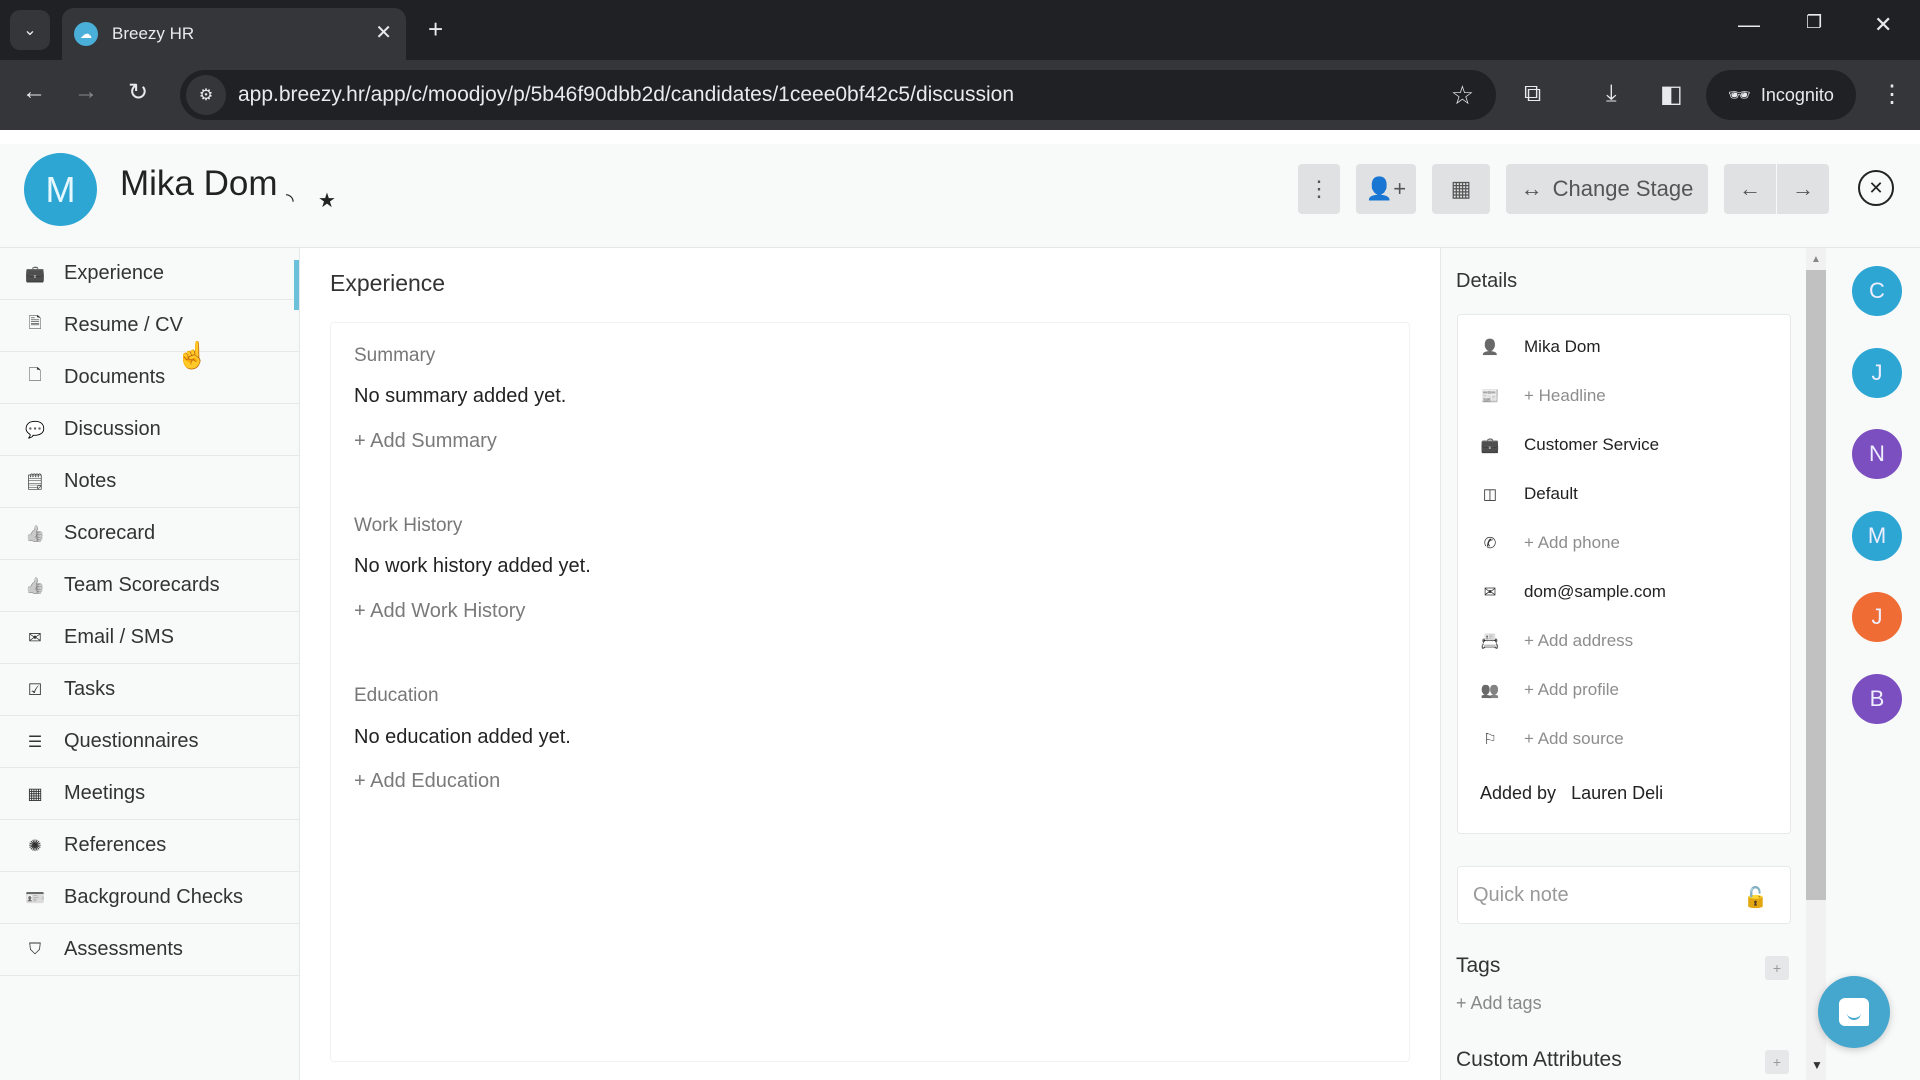  I want to click on side-panel-icon: ◧, so click(1671, 94).